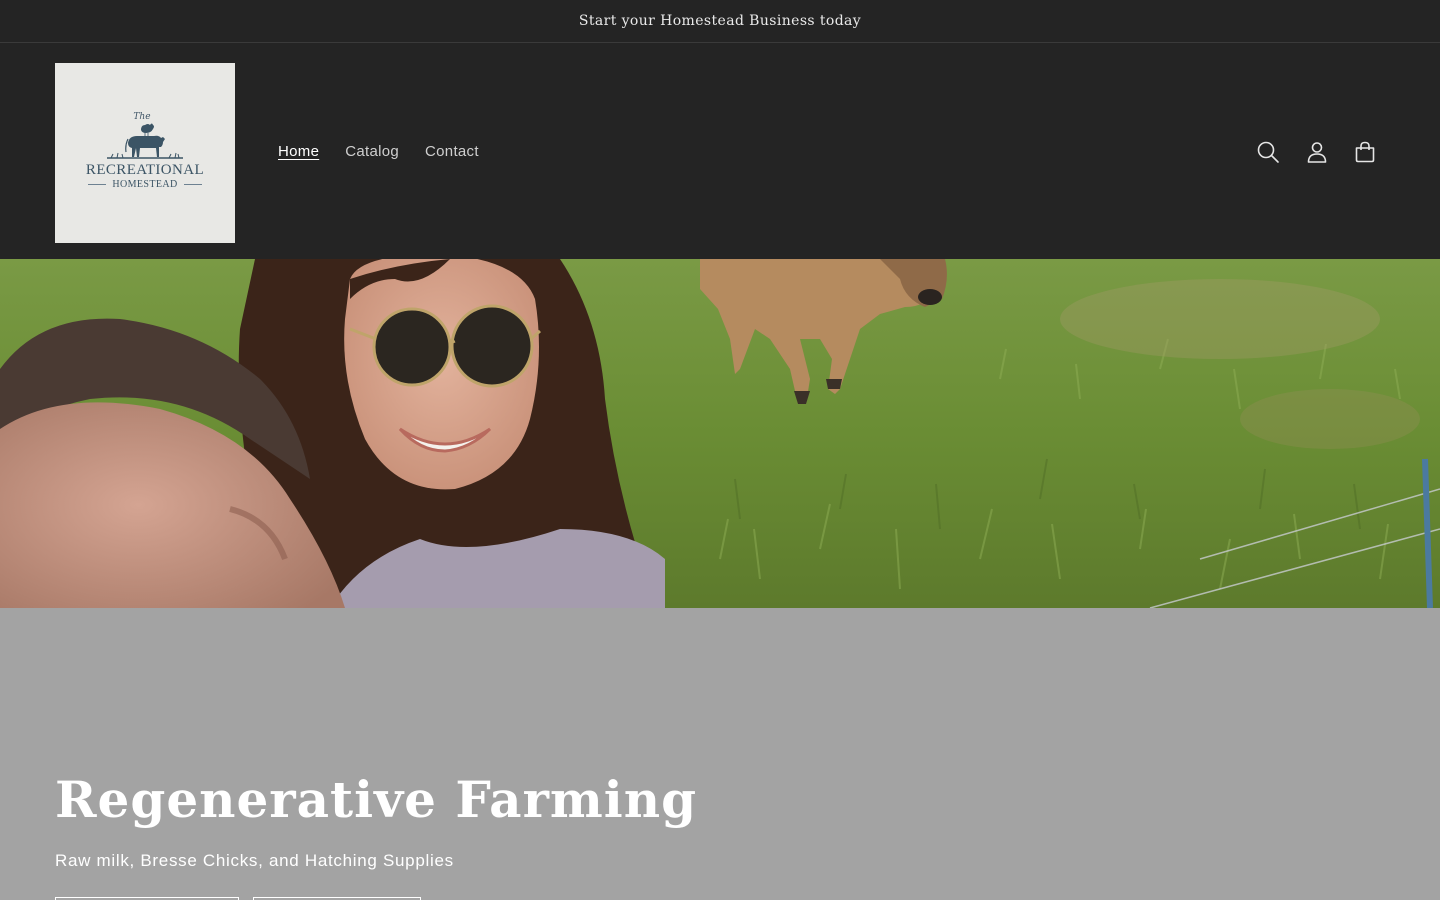  I want to click on cart-icon, so click(1365, 152).